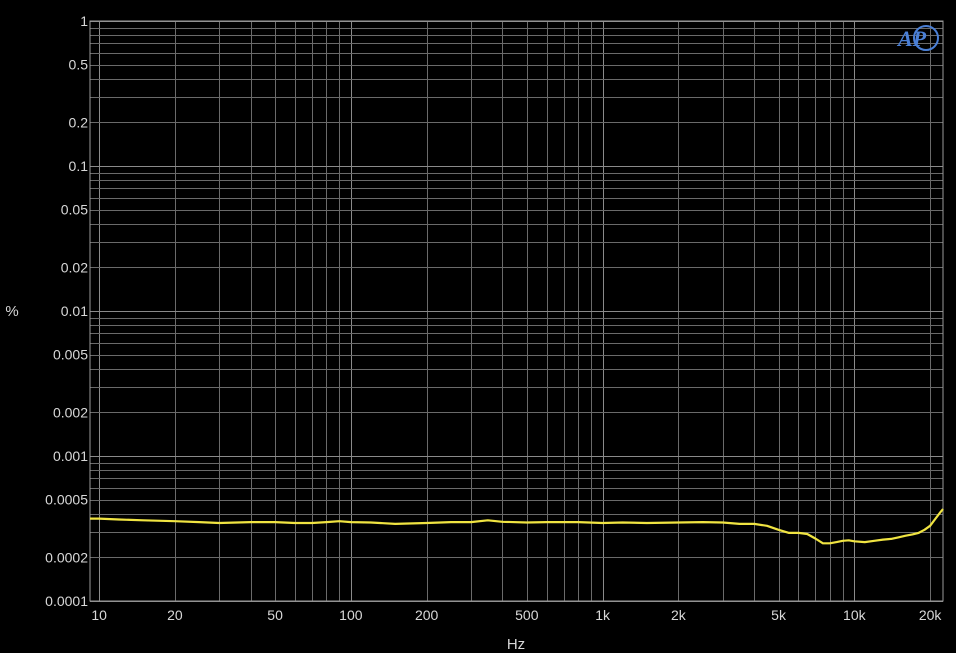 The height and width of the screenshot is (653, 956). Describe the element at coordinates (931, 615) in the screenshot. I see `x-tick-label: 20k` at that location.